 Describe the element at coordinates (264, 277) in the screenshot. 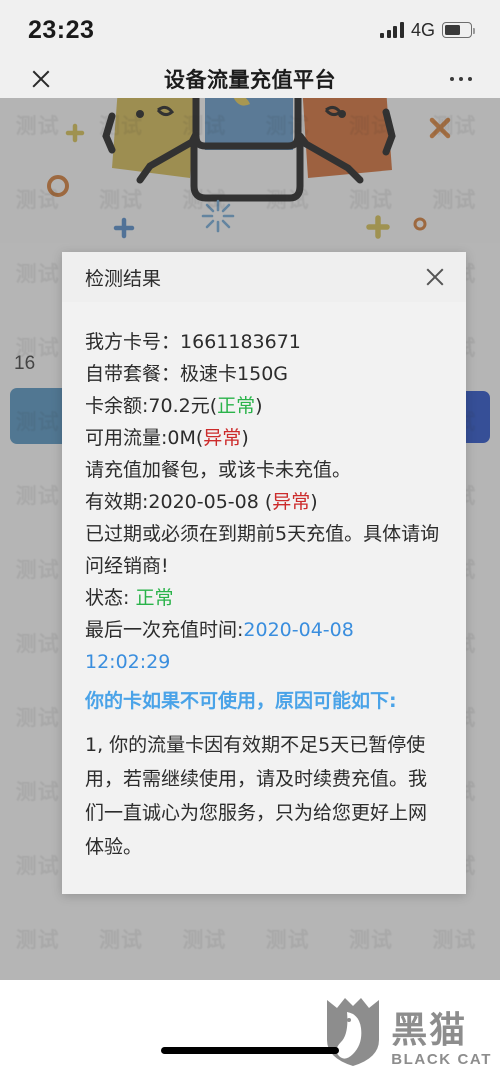

I see `dialog-header: 检测结果` at that location.